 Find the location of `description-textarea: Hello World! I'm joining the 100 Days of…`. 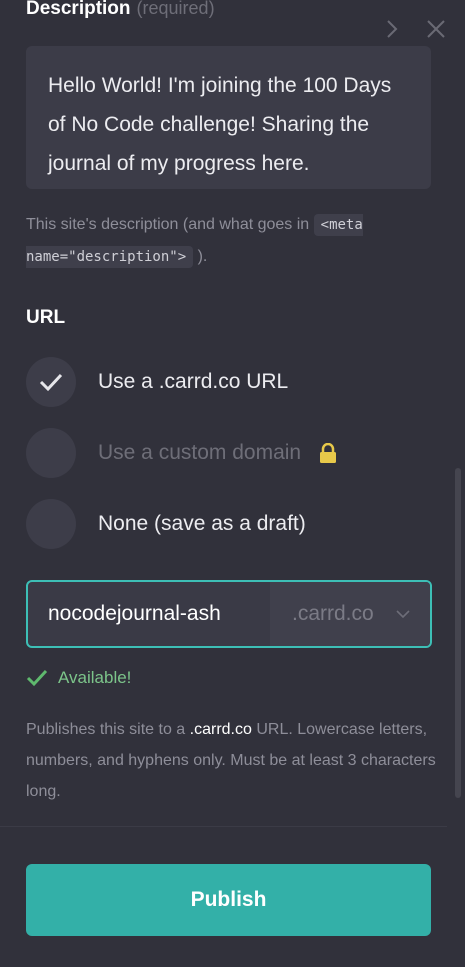

description-textarea: Hello World! I'm joining the 100 Days of… is located at coordinates (228, 117).